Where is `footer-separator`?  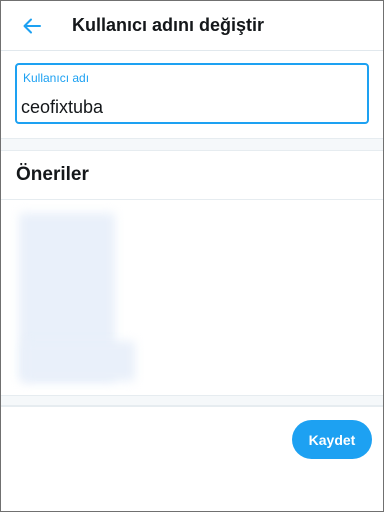
footer-separator is located at coordinates (192, 400).